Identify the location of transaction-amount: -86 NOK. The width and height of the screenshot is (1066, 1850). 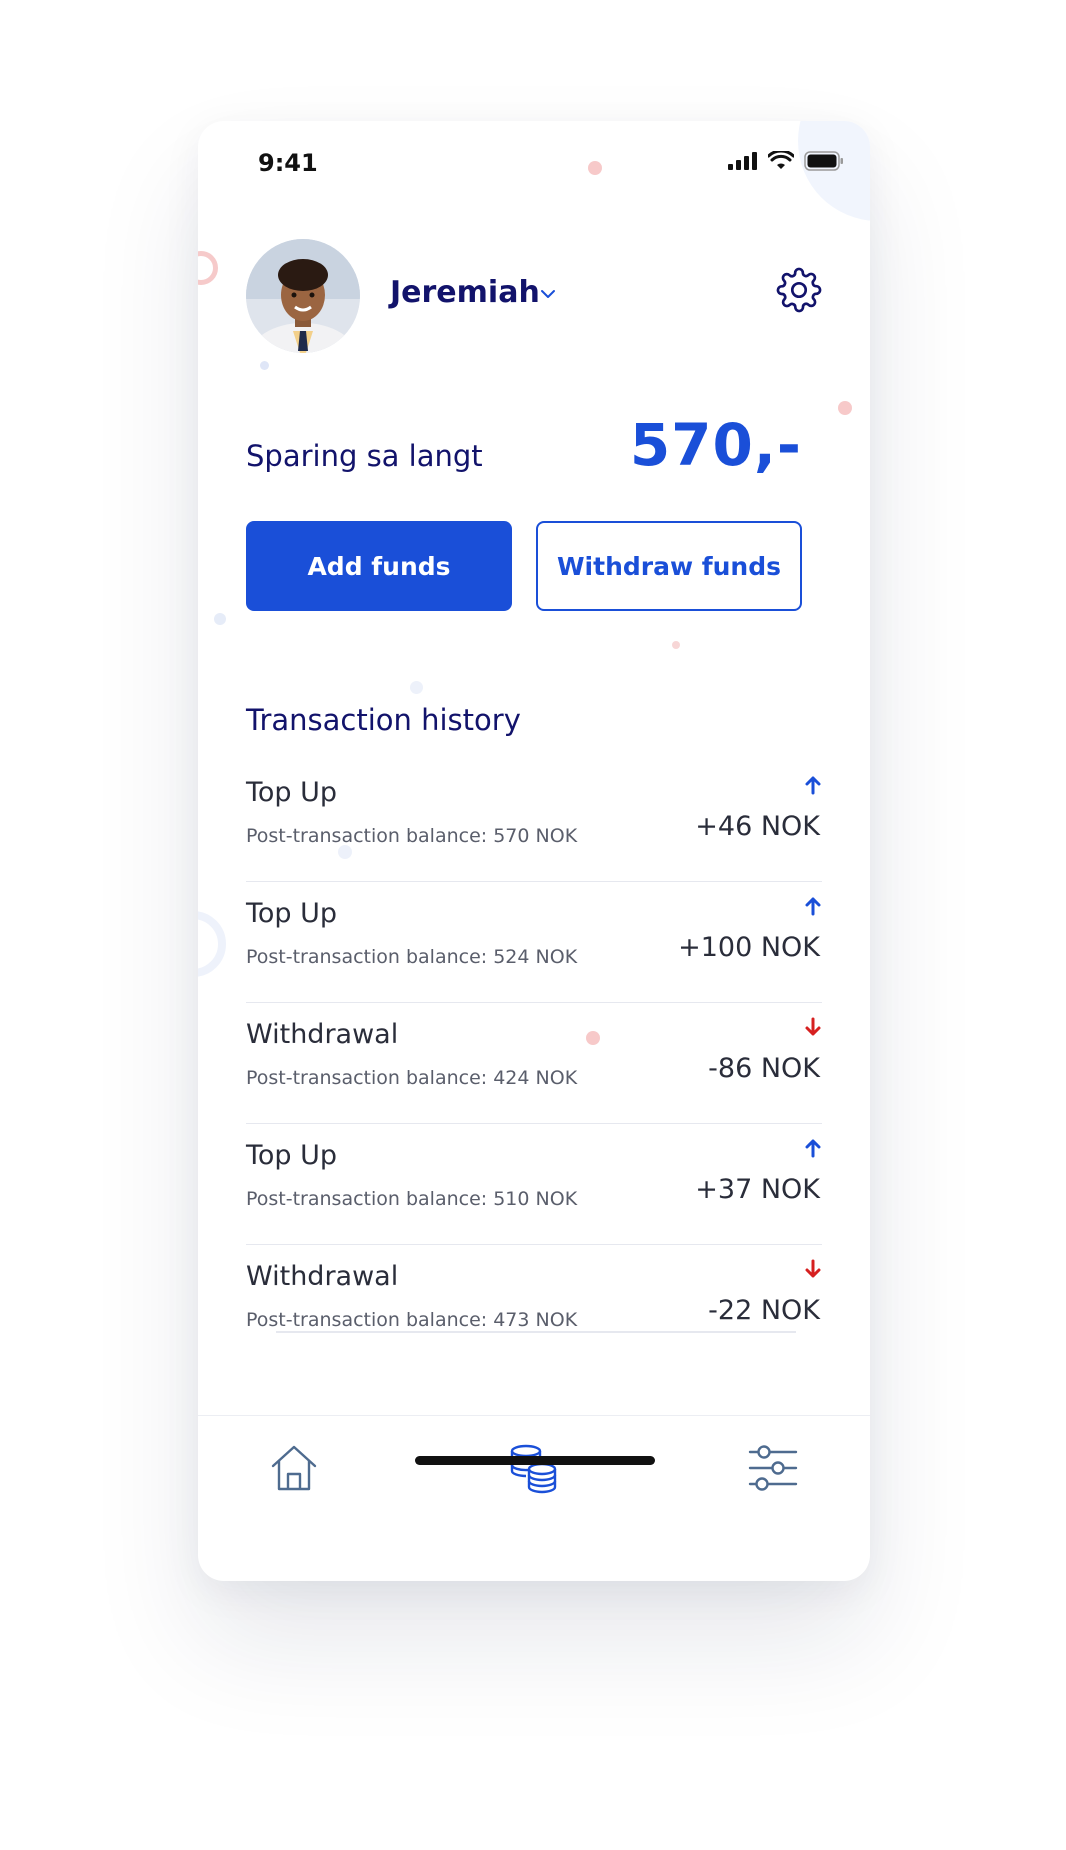
(764, 1068).